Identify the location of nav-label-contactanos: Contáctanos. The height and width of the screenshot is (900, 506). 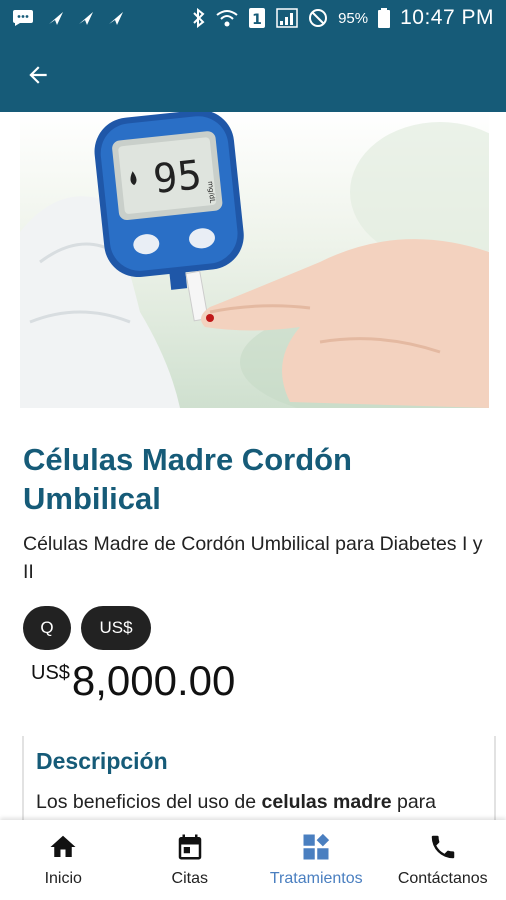
(442, 878).